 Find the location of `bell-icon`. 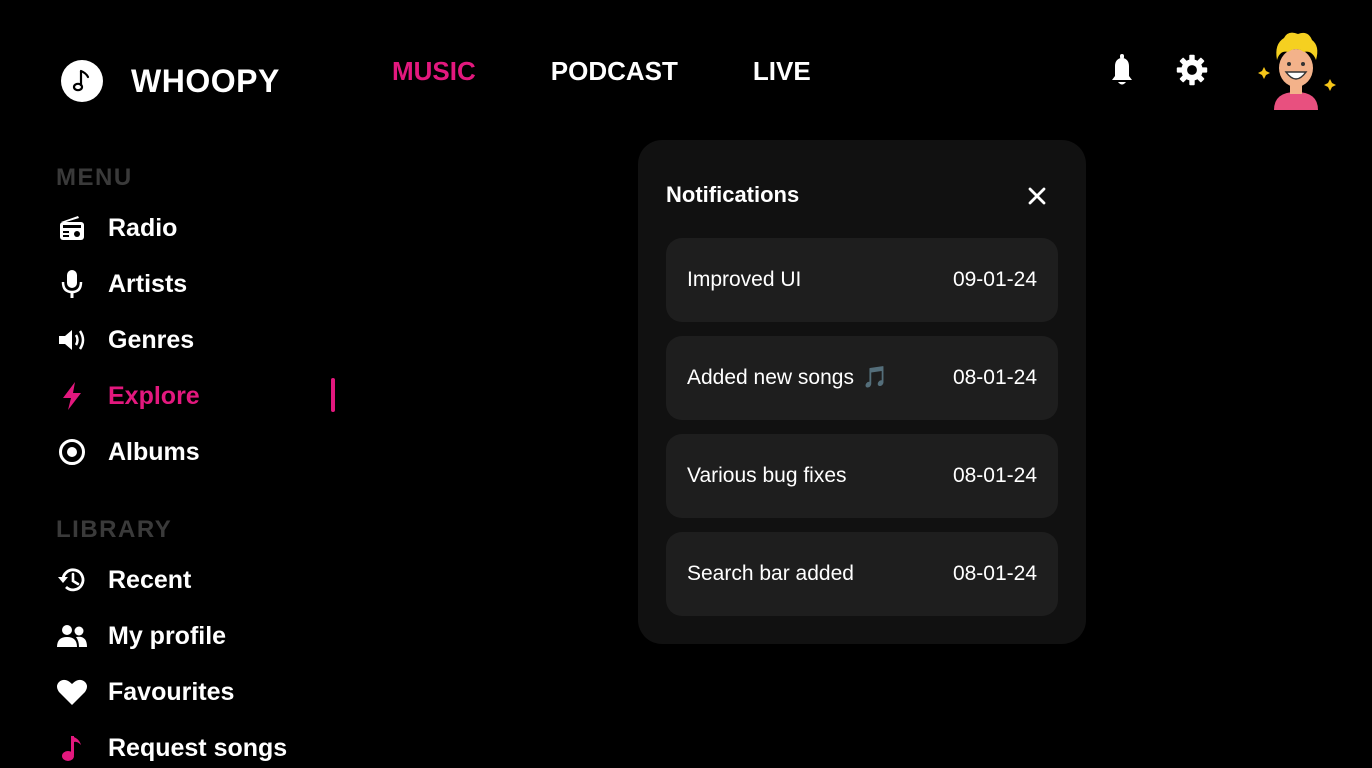

bell-icon is located at coordinates (1122, 70).